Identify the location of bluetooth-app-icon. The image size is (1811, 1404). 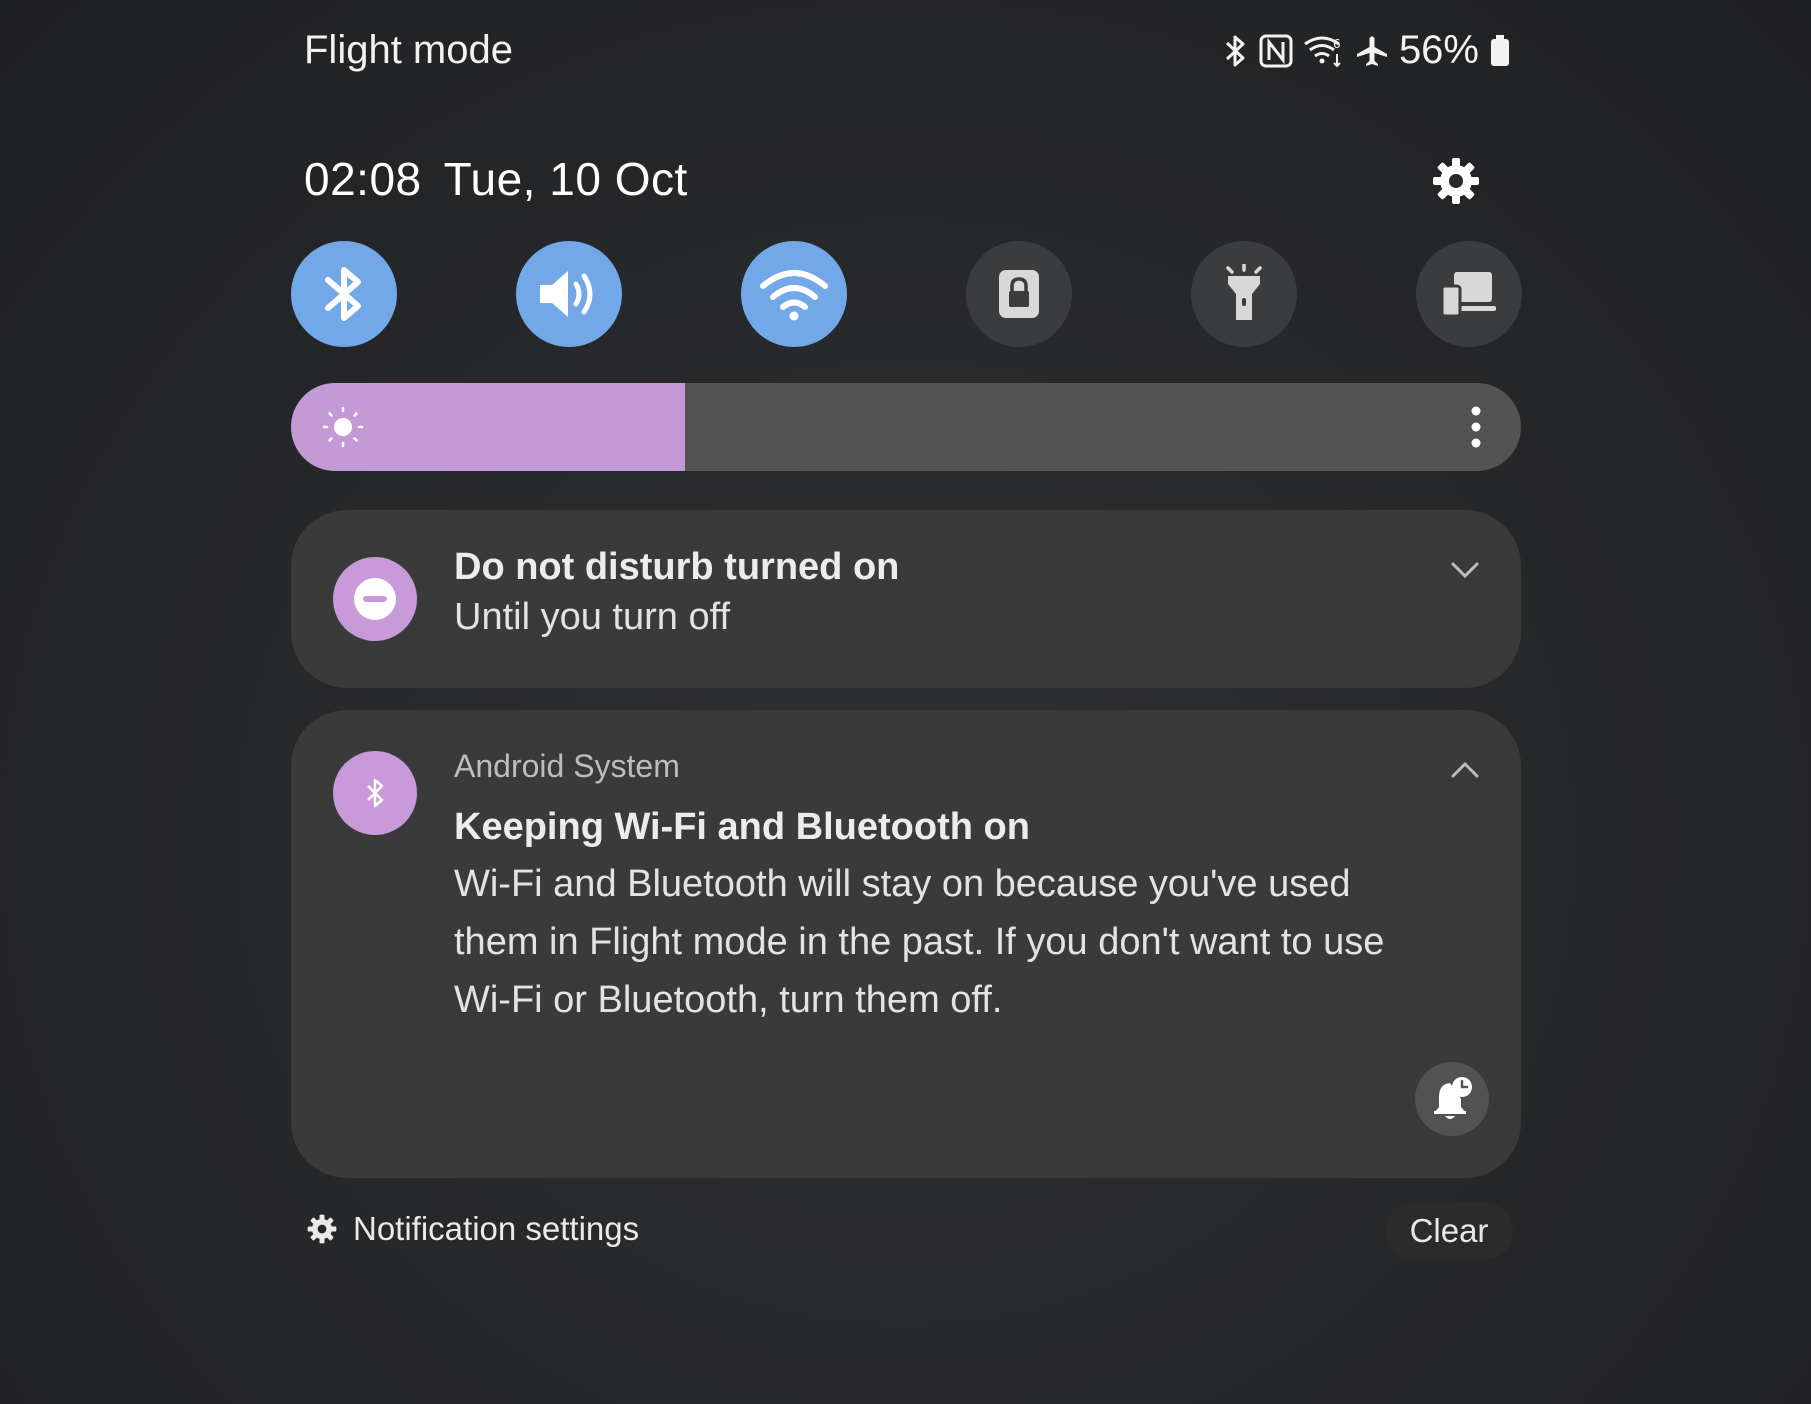
(375, 793).